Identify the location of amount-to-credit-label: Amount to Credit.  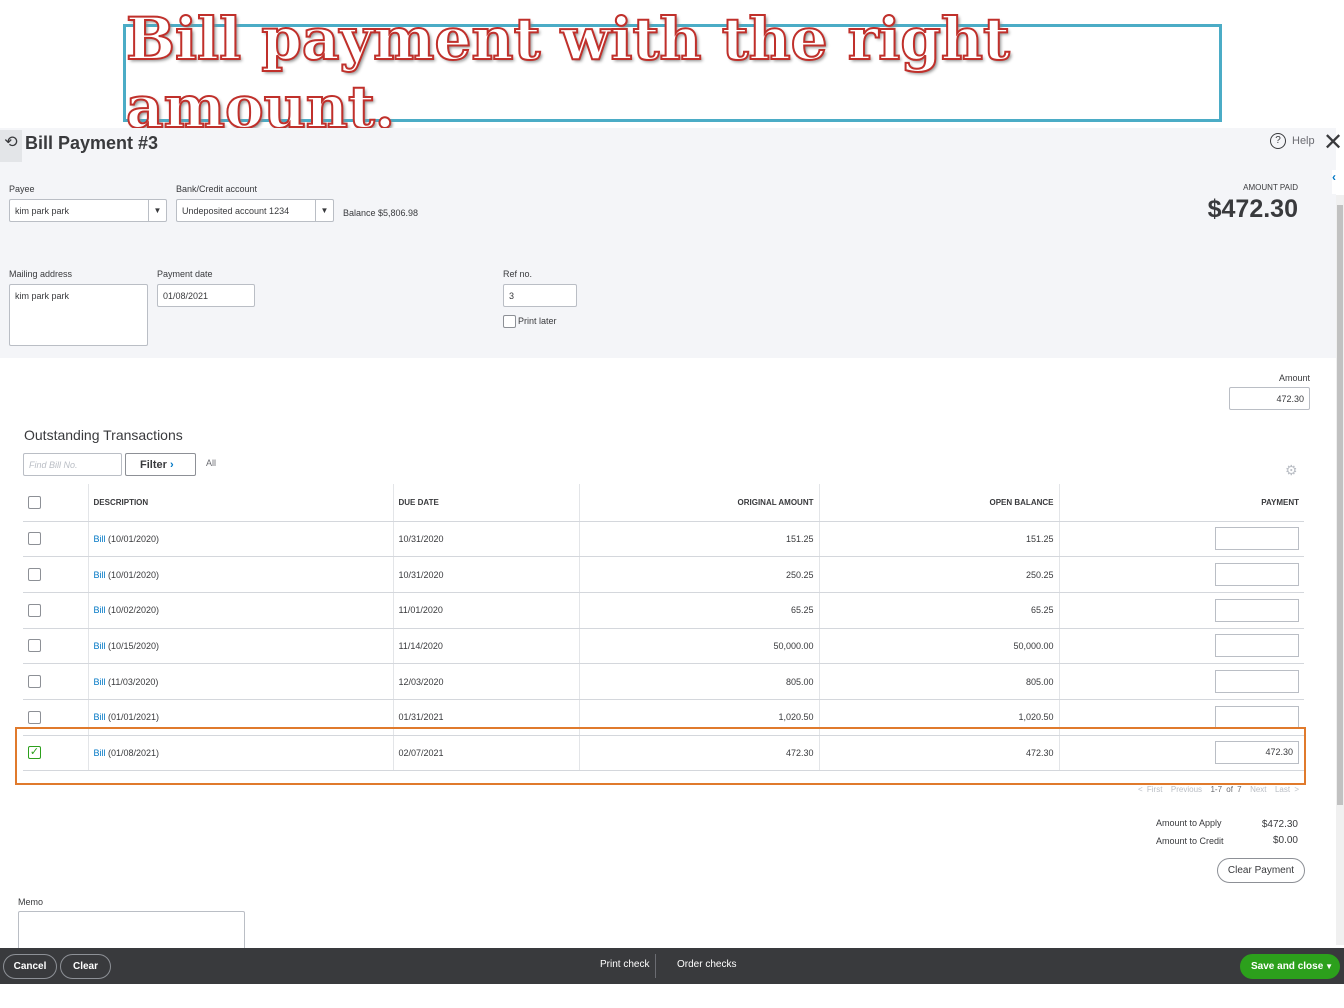
(1190, 841).